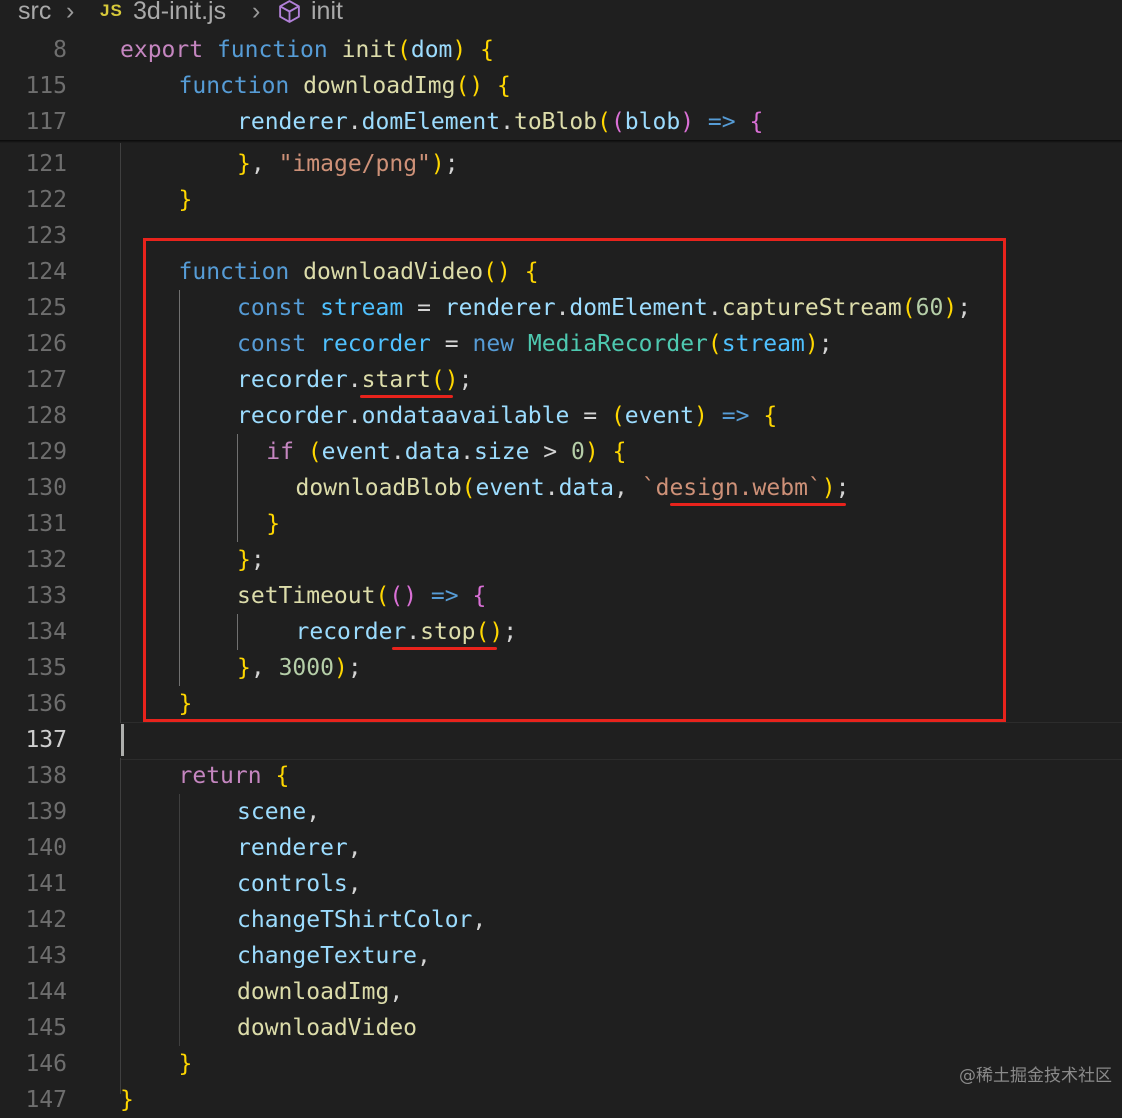 The width and height of the screenshot is (1122, 1118). I want to click on annotation-underline-start, so click(406, 396).